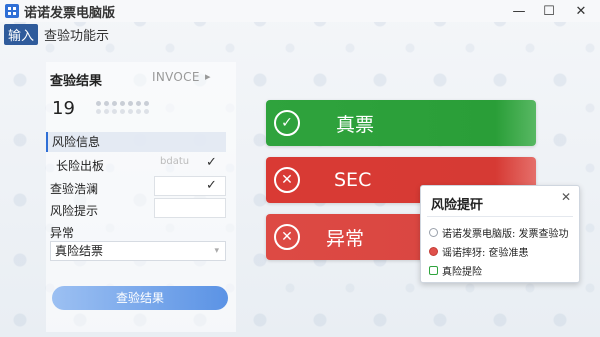 This screenshot has height=337, width=600. Describe the element at coordinates (122, 103) in the screenshot. I see `masked-number` at that location.